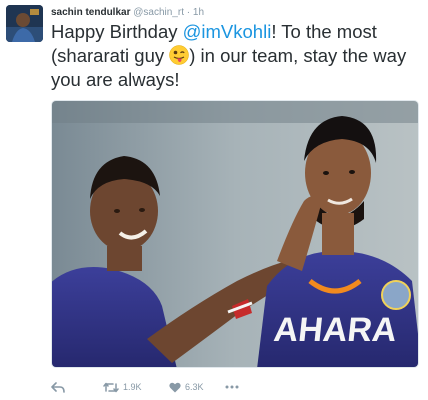 The width and height of the screenshot is (428, 400). What do you see at coordinates (111, 387) in the screenshot?
I see `retweet-icon` at bounding box center [111, 387].